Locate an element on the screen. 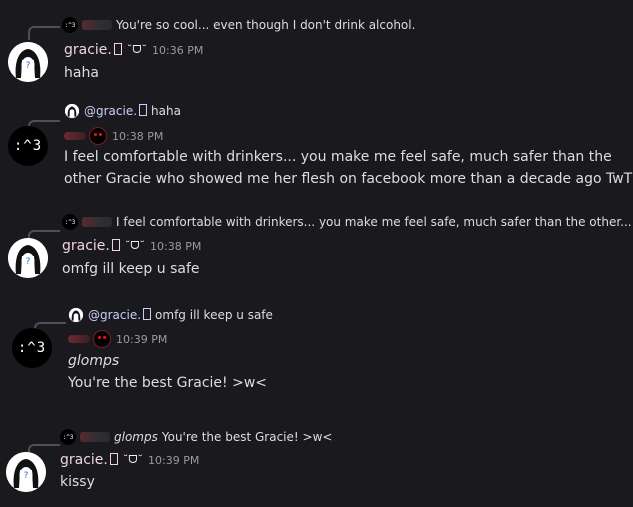  reply-text: omfg ill keep u safe is located at coordinates (214, 315).